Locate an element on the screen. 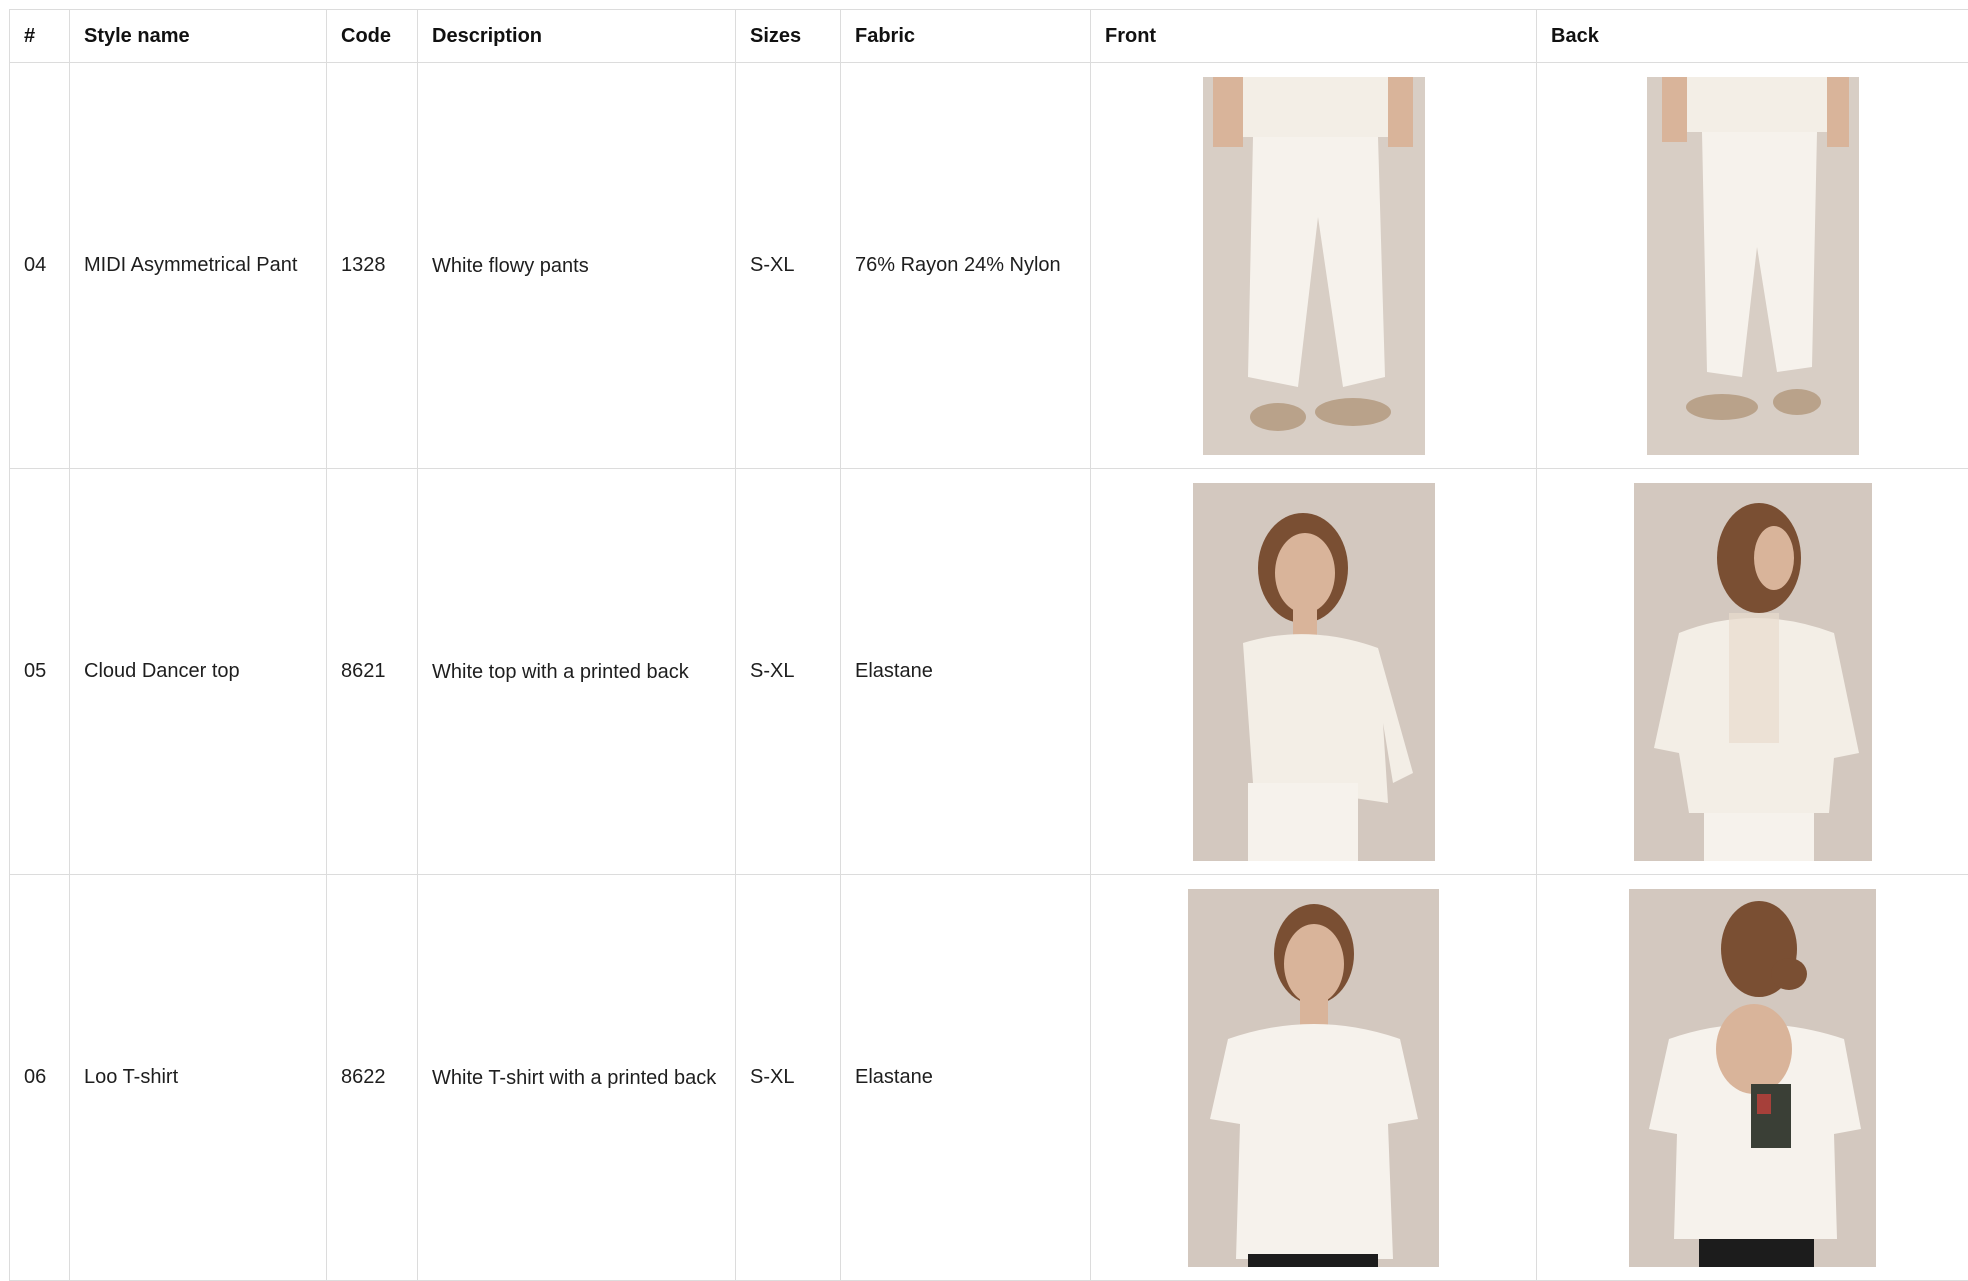  header-fabric: Fabric is located at coordinates (966, 36).